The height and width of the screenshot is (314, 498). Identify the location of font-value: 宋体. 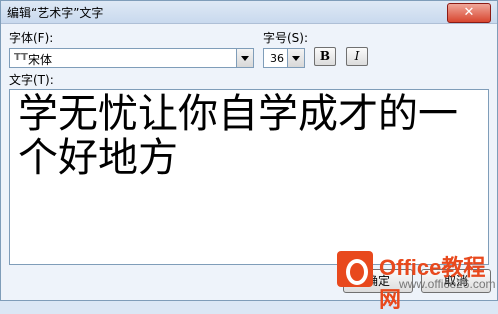
(40, 60).